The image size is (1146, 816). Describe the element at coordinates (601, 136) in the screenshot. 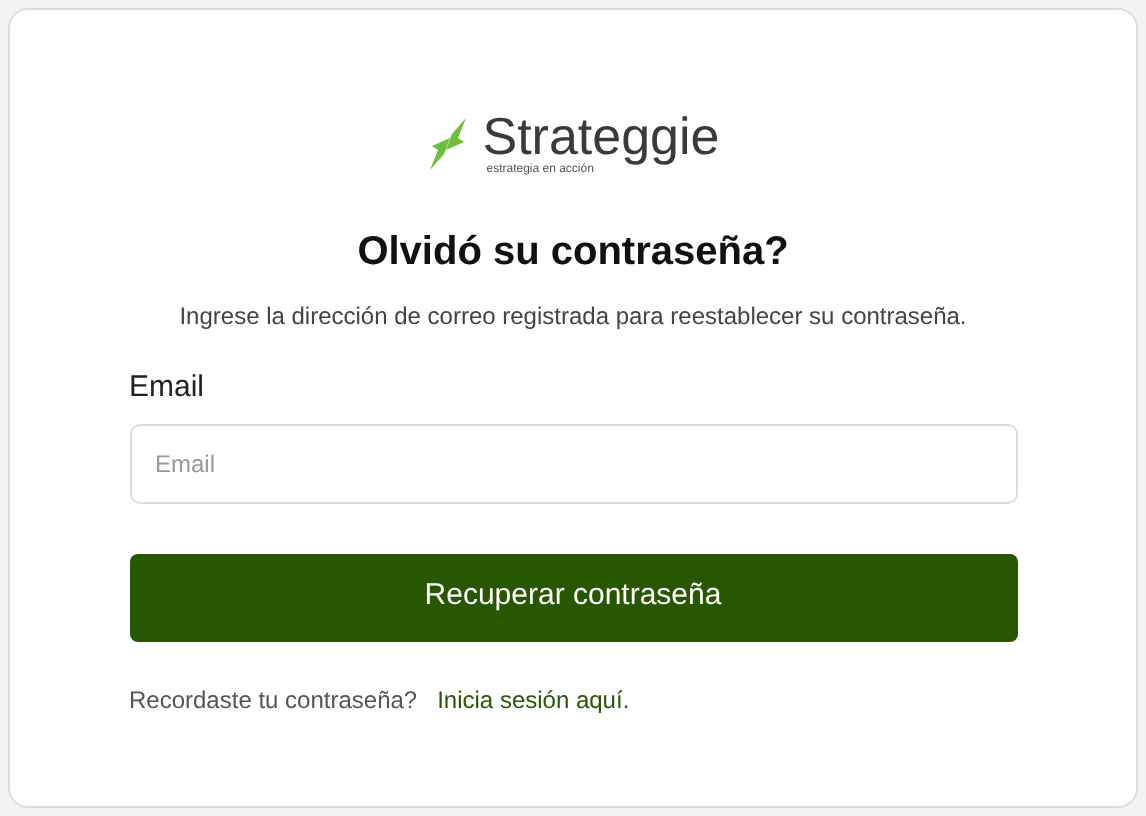

I see `logo-name: Strateggie` at that location.